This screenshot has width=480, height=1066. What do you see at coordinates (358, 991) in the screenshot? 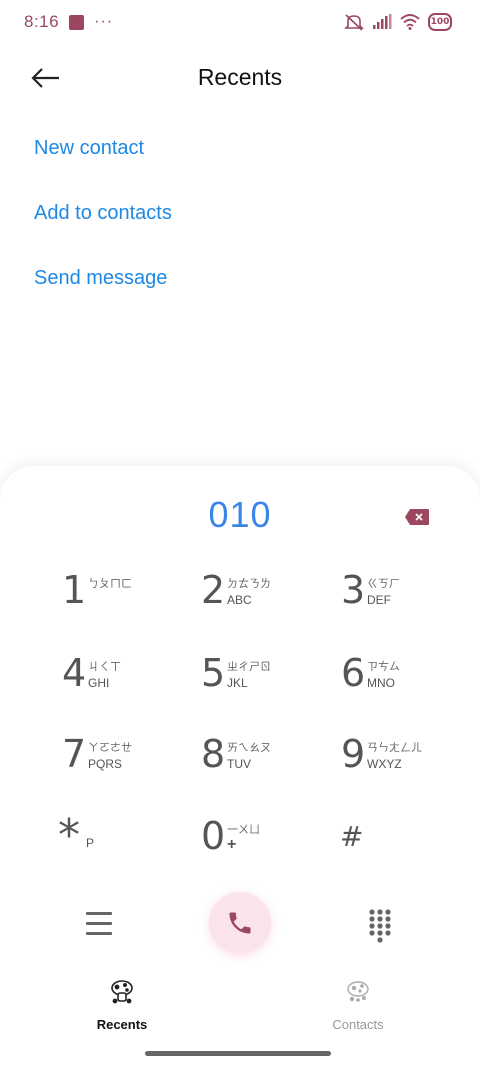
I see `contacts-icon` at bounding box center [358, 991].